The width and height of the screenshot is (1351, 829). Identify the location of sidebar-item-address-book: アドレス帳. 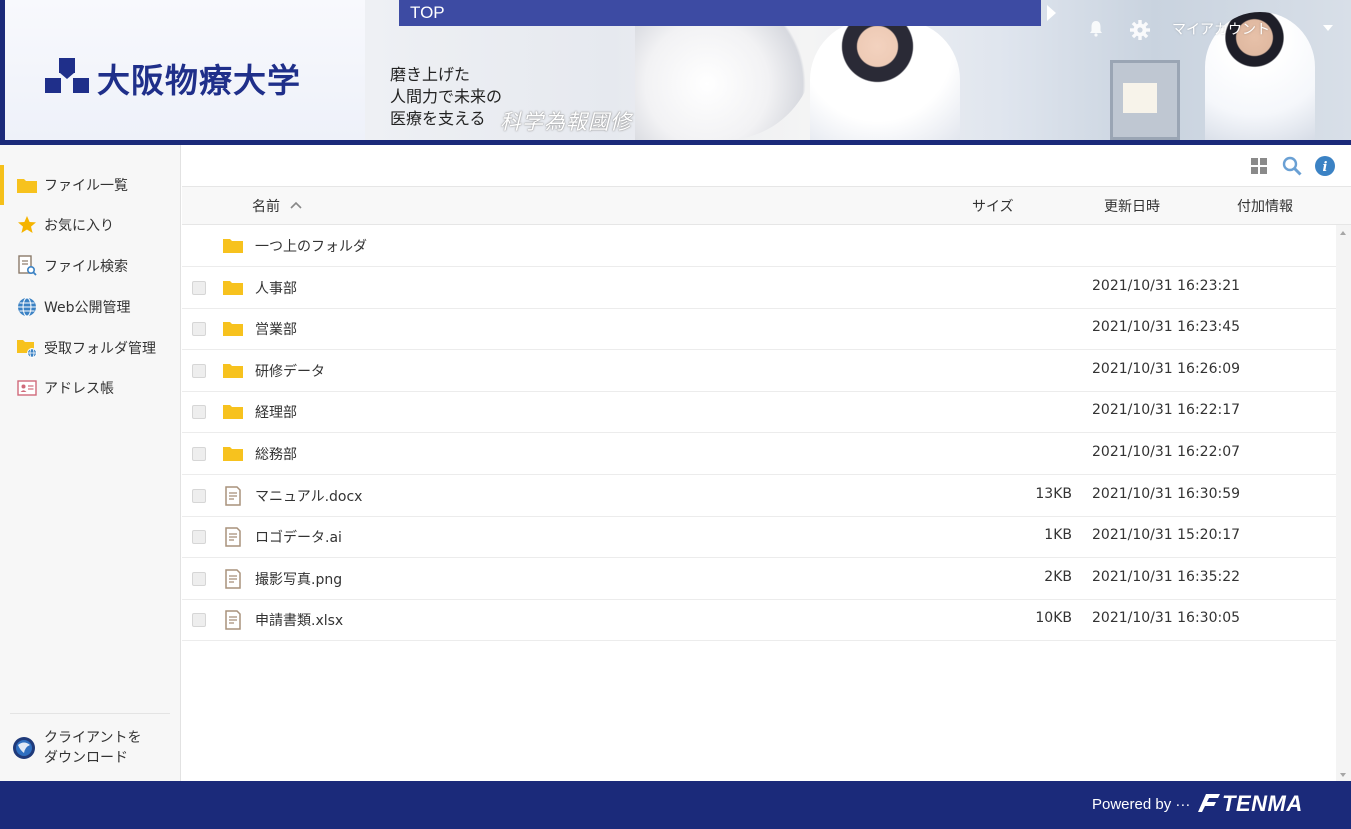
(90, 388).